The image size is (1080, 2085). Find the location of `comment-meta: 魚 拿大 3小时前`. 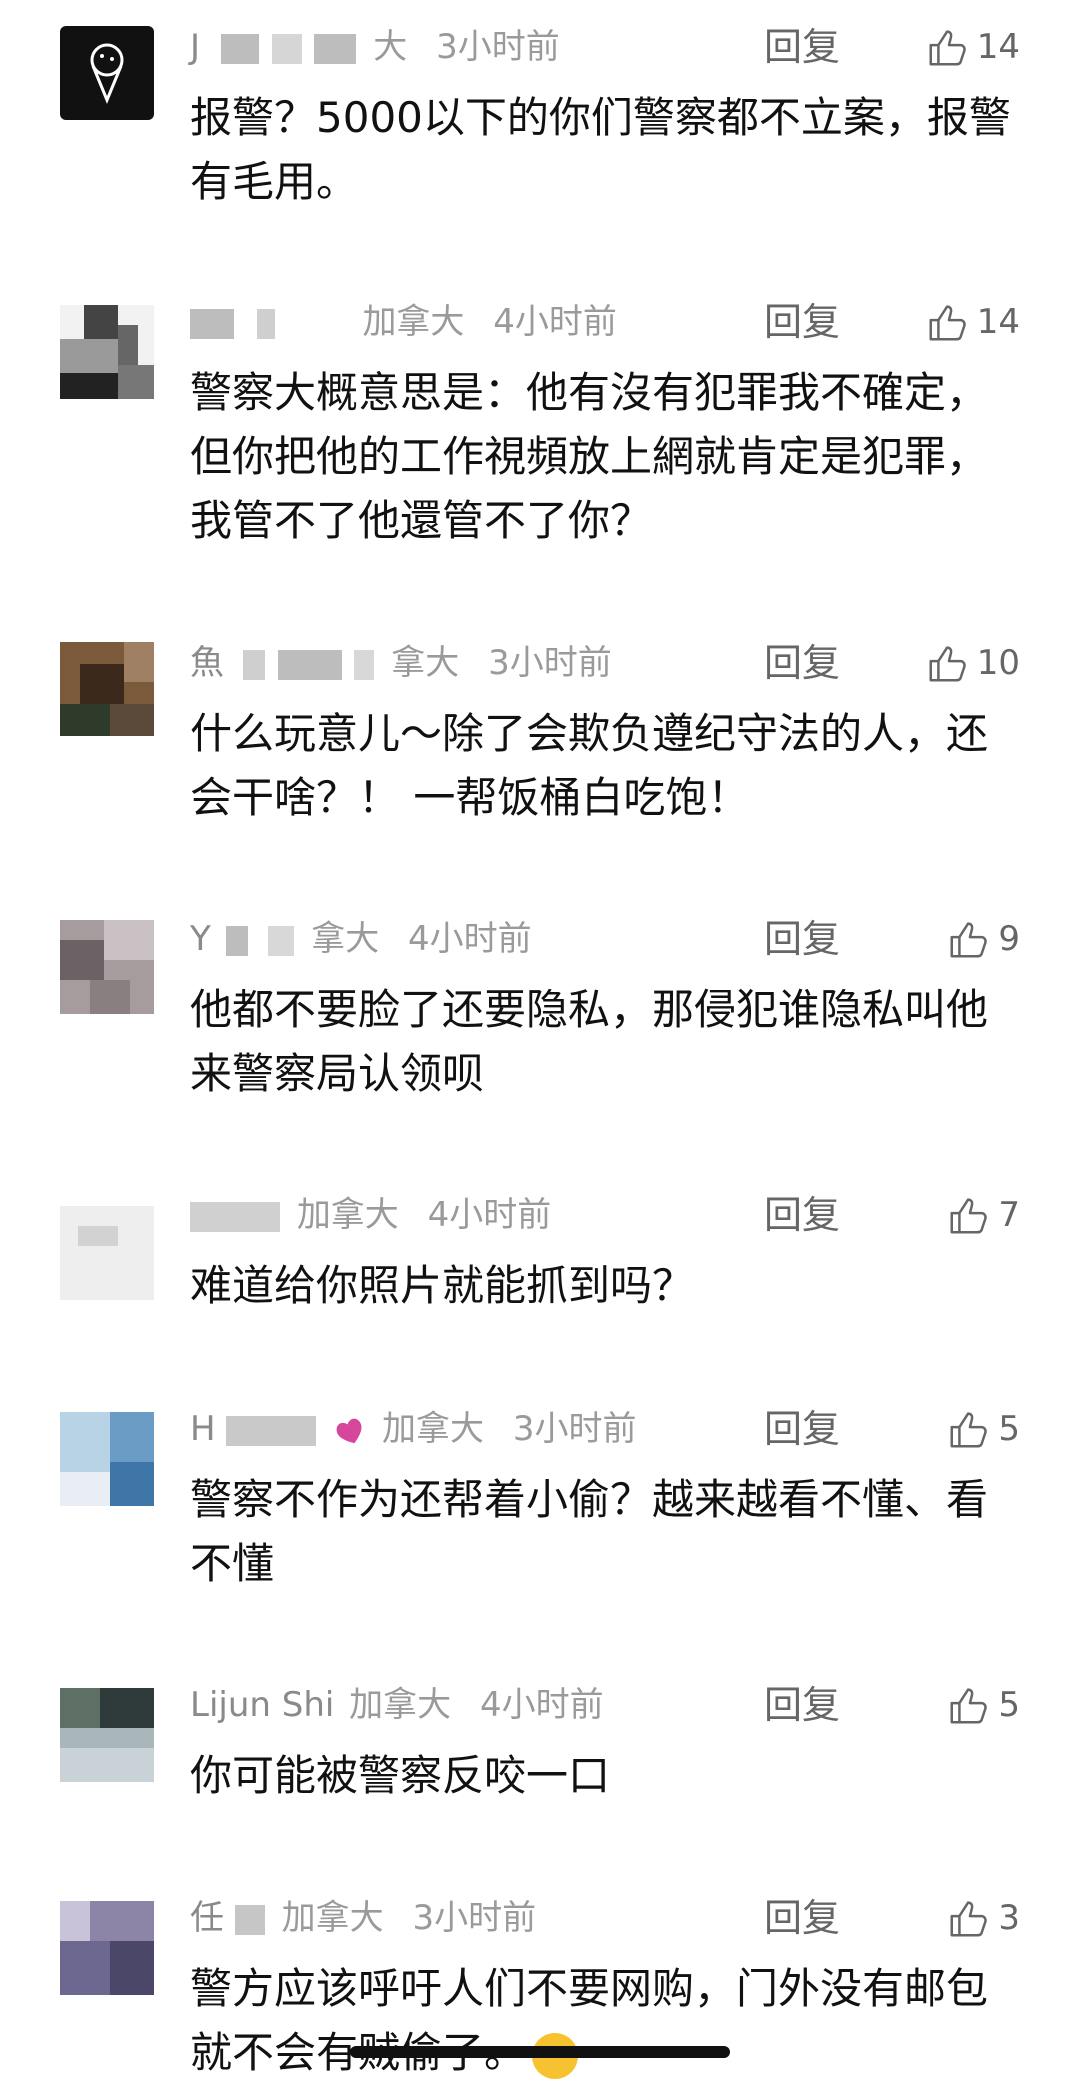

comment-meta: 魚 拿大 3小时前 is located at coordinates (401, 663).